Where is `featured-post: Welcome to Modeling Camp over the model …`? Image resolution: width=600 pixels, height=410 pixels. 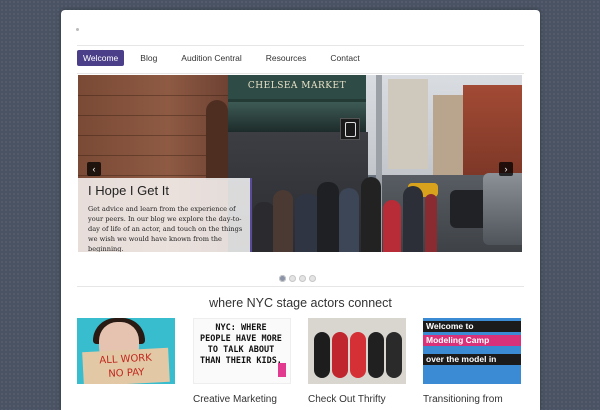 featured-post: Welcome to Modeling Camp over the model … is located at coordinates (472, 364).